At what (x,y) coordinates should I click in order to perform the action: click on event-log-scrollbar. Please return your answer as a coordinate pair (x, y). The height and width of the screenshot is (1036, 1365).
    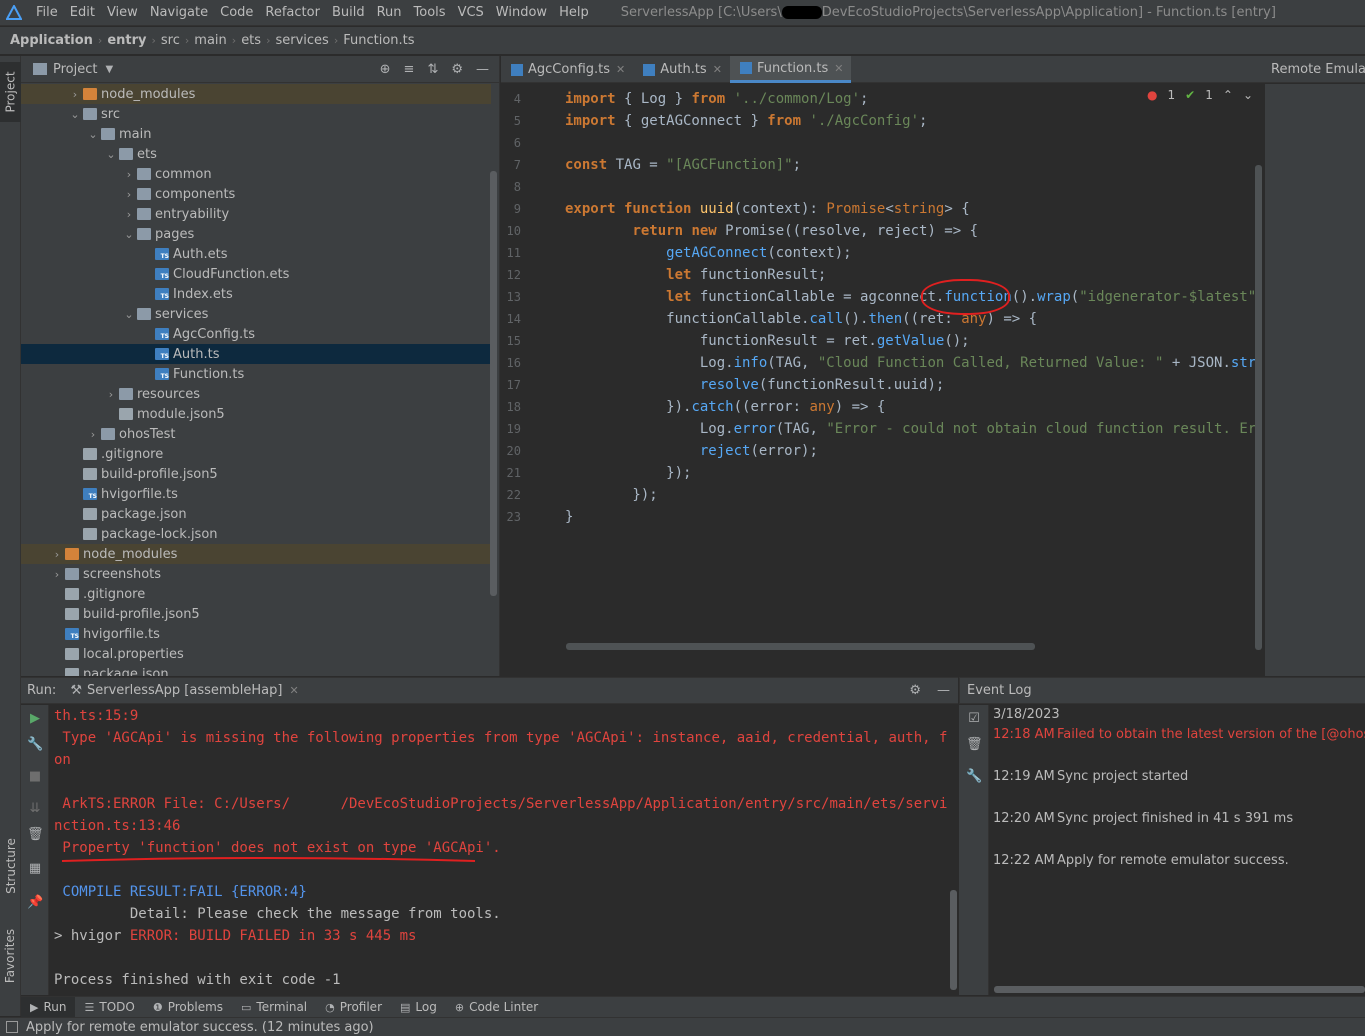
    Looking at the image, I should click on (1179, 989).